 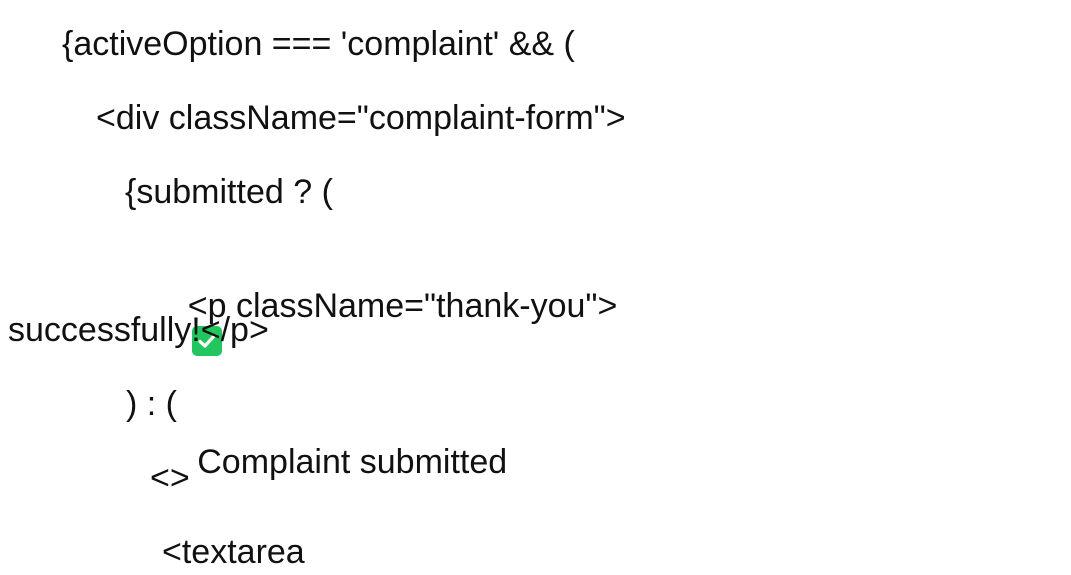 What do you see at coordinates (170, 478) in the screenshot?
I see `code-line-7: <>` at bounding box center [170, 478].